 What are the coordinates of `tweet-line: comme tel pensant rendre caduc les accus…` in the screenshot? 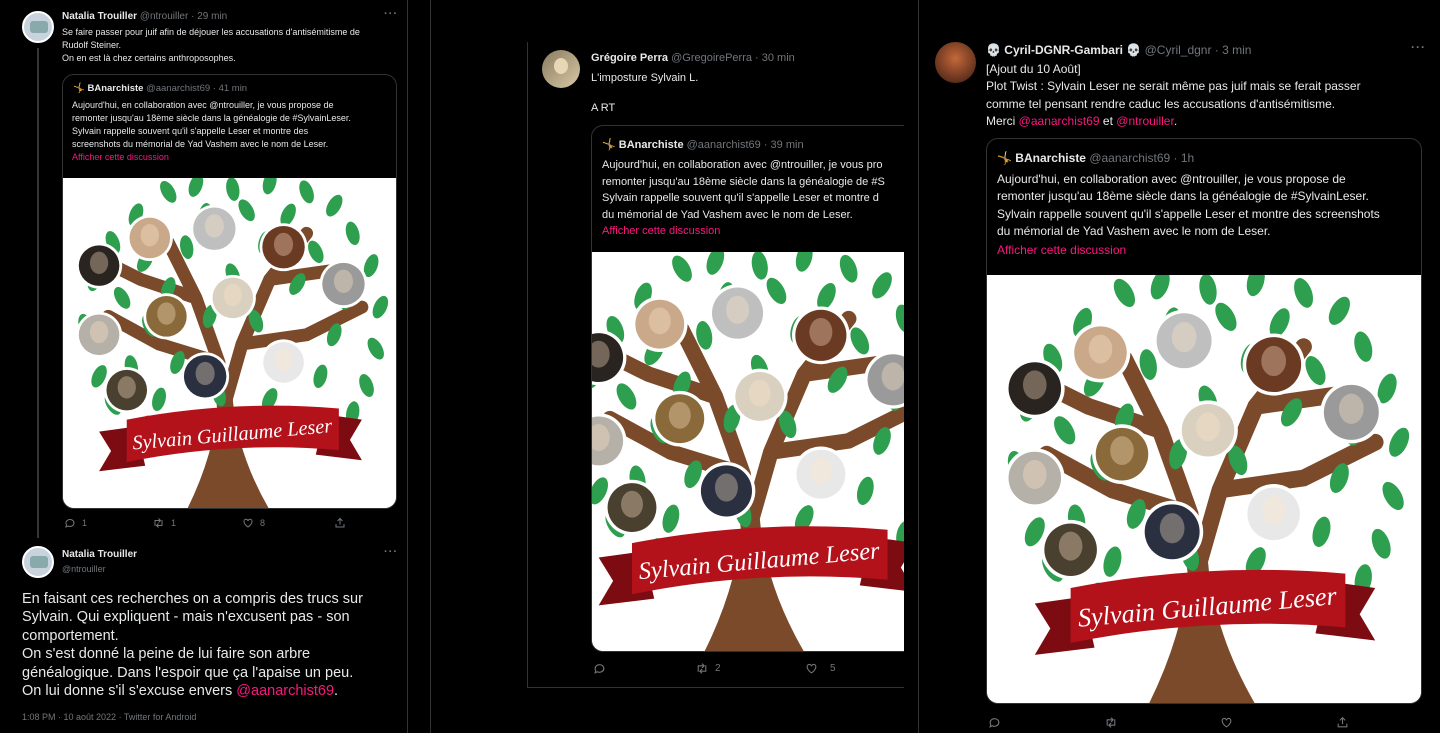 It's located at (1161, 103).